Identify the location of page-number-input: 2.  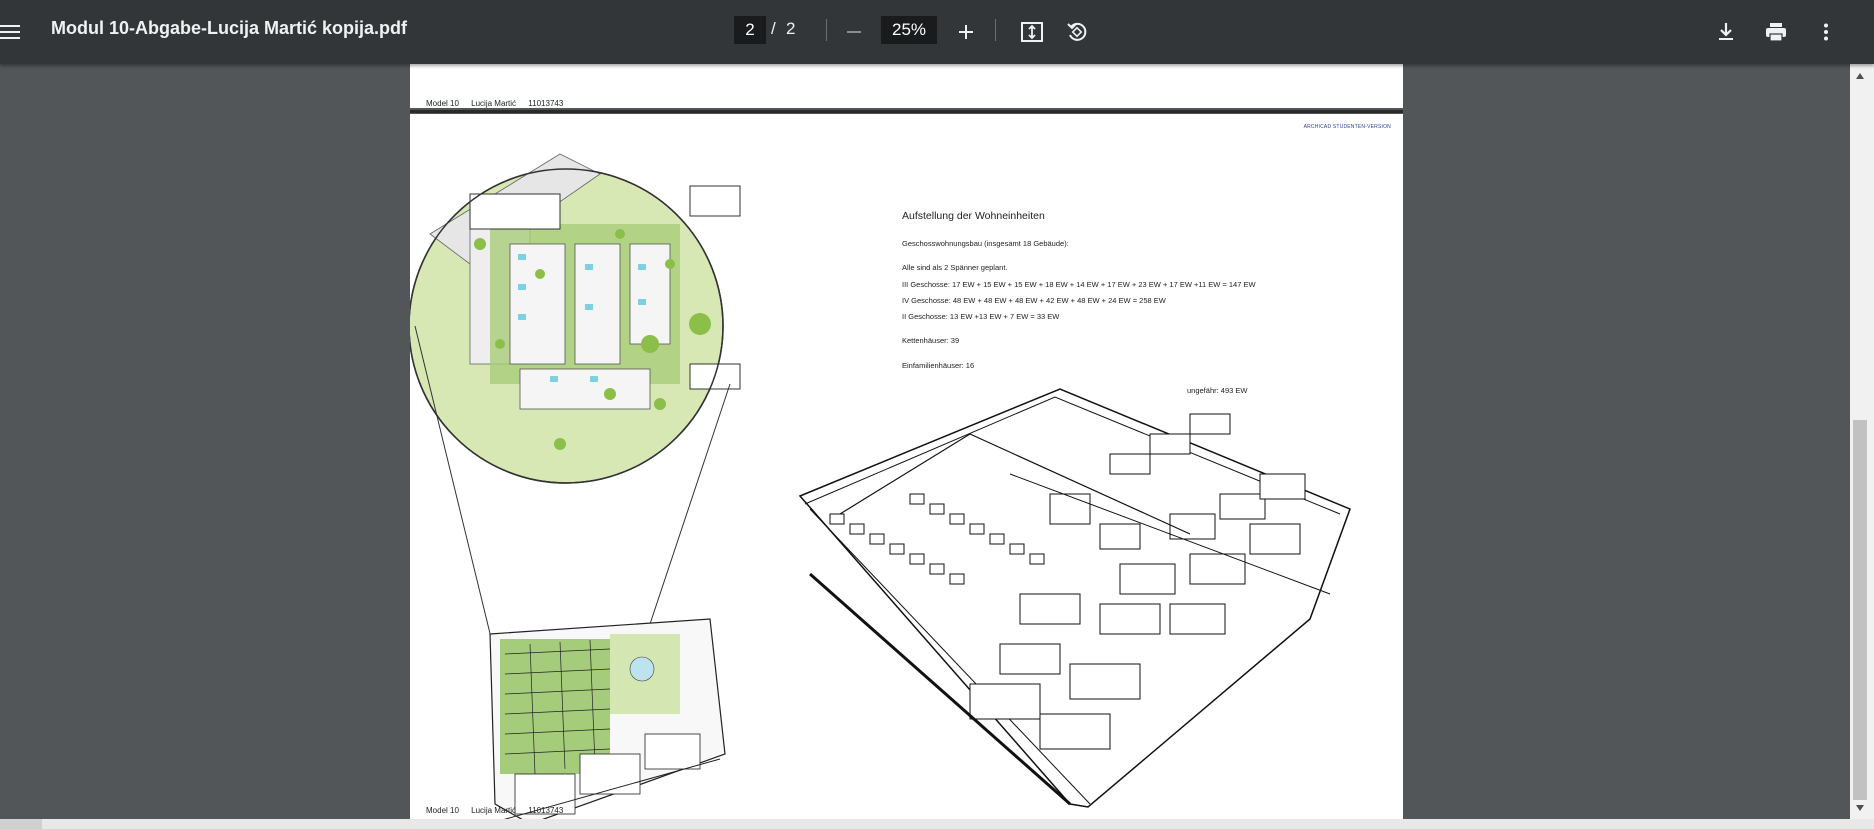
(750, 30).